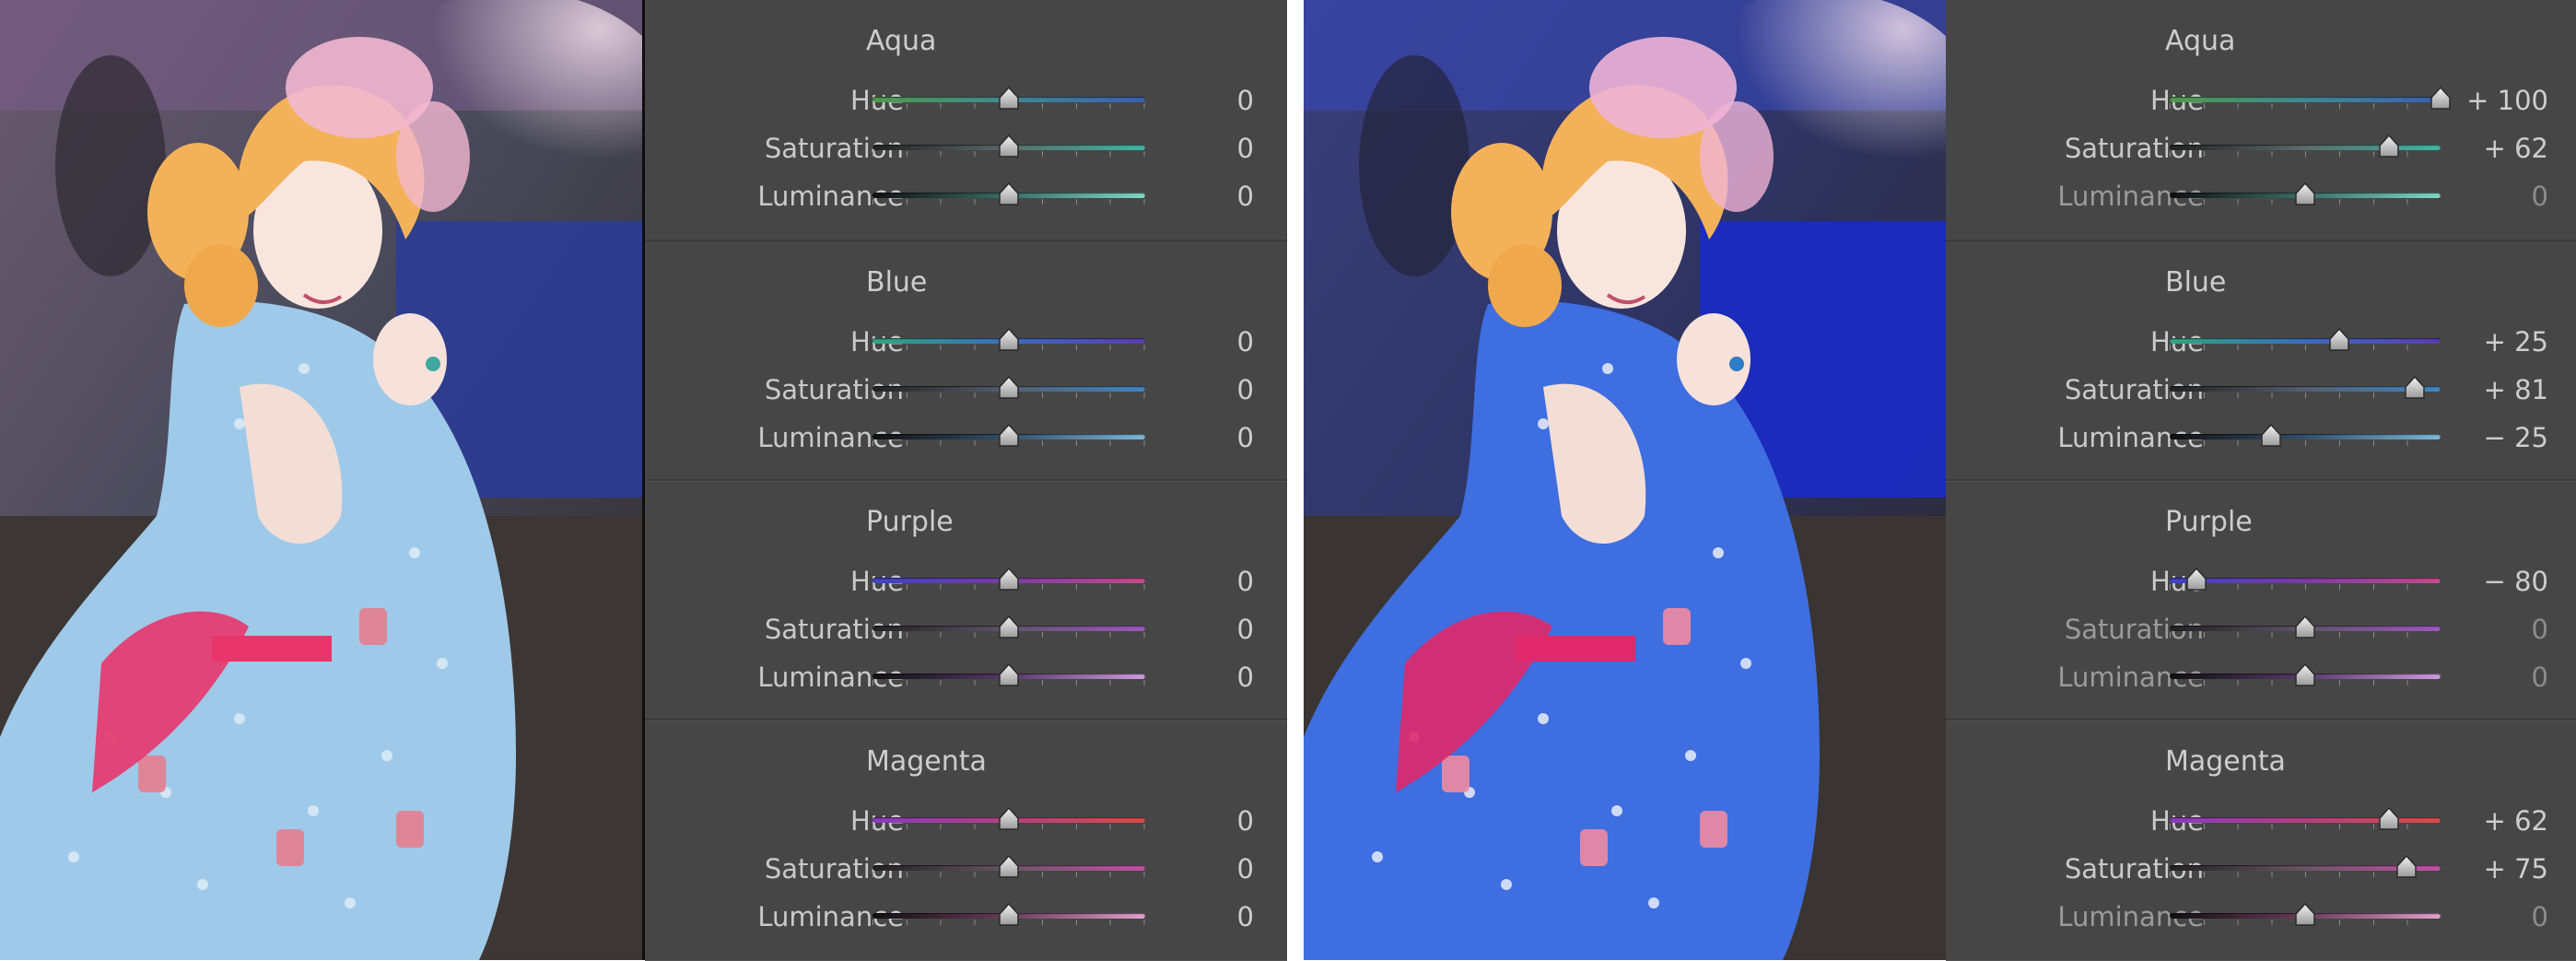 This screenshot has width=2576, height=961. I want to click on slider-ticks, so click(2305, 106).